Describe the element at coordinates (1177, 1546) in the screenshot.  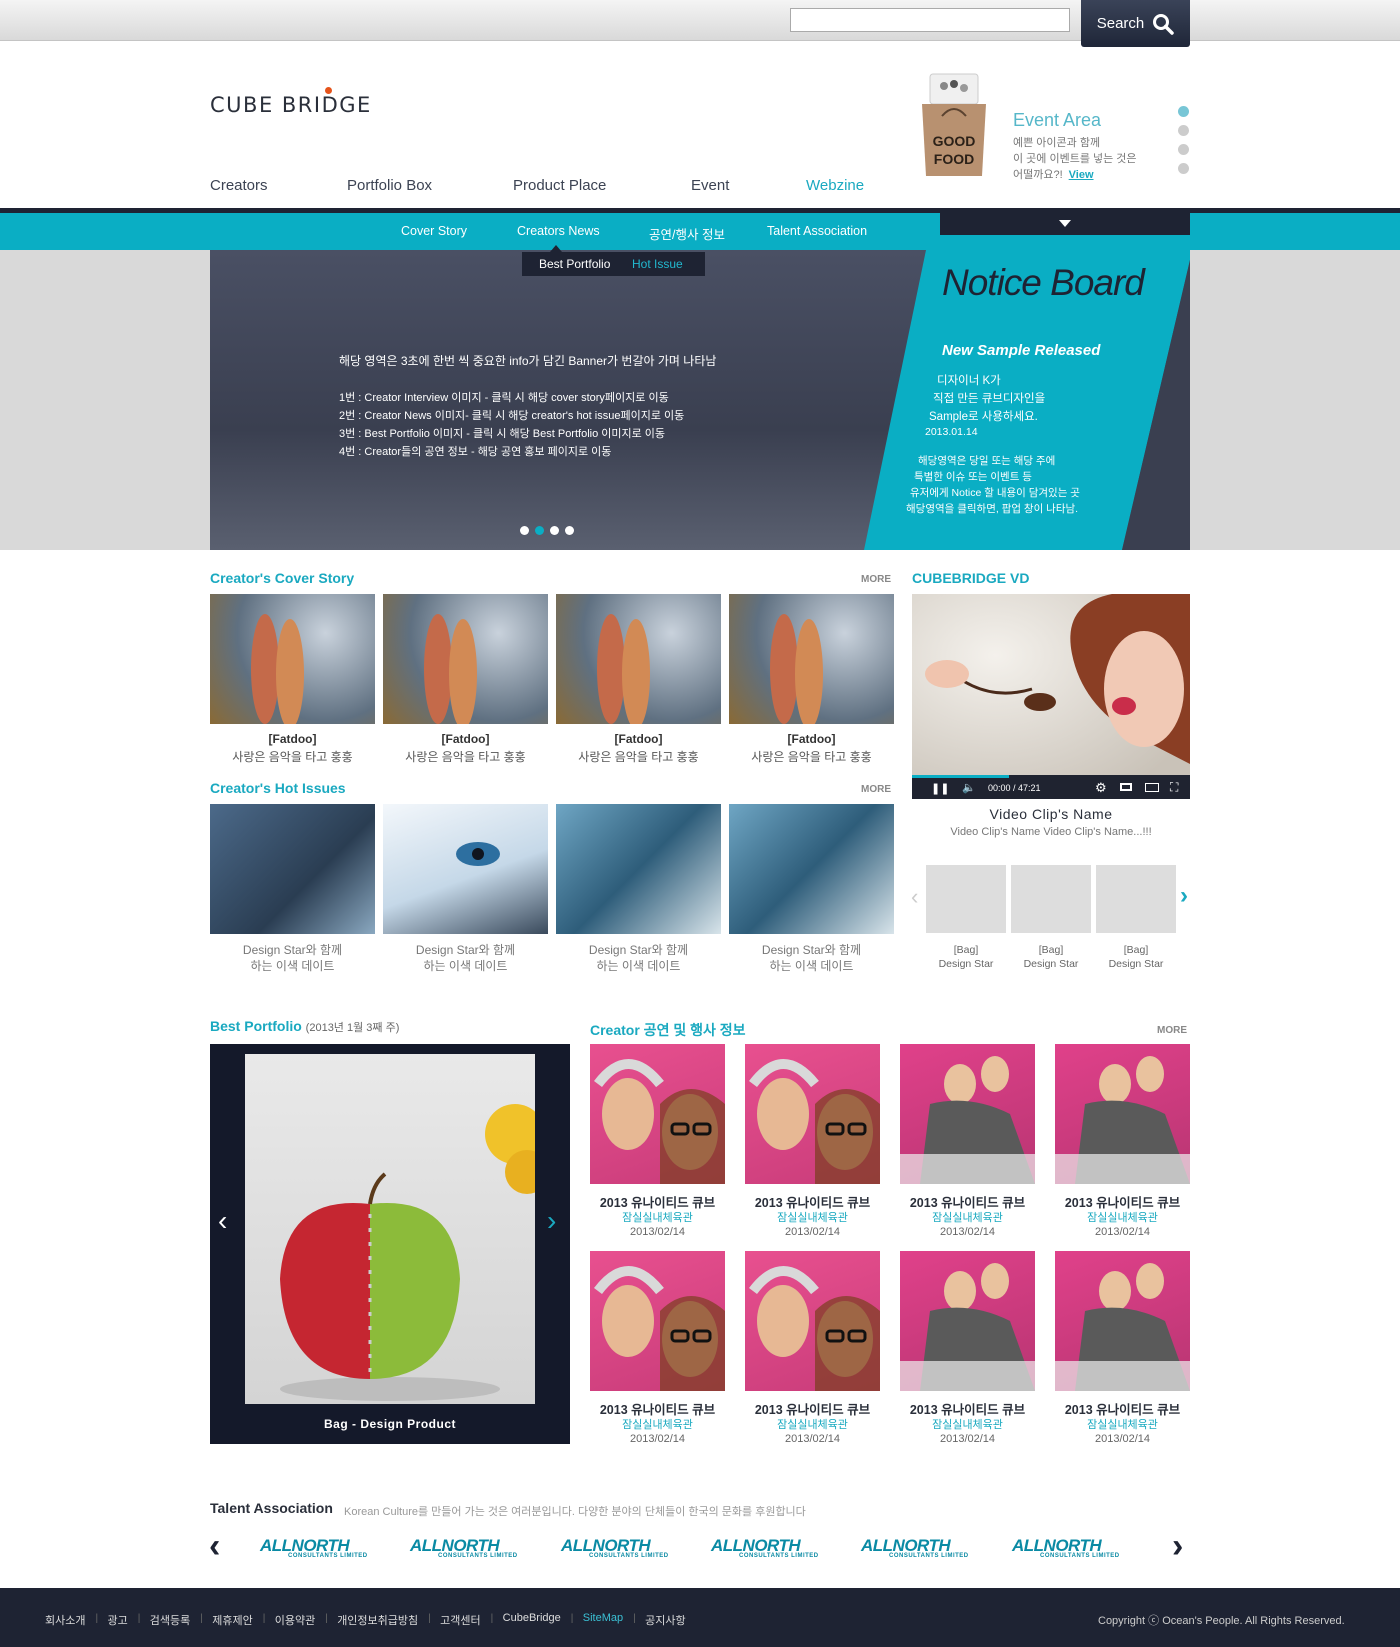
I see `talent-next-arrow: ›` at that location.